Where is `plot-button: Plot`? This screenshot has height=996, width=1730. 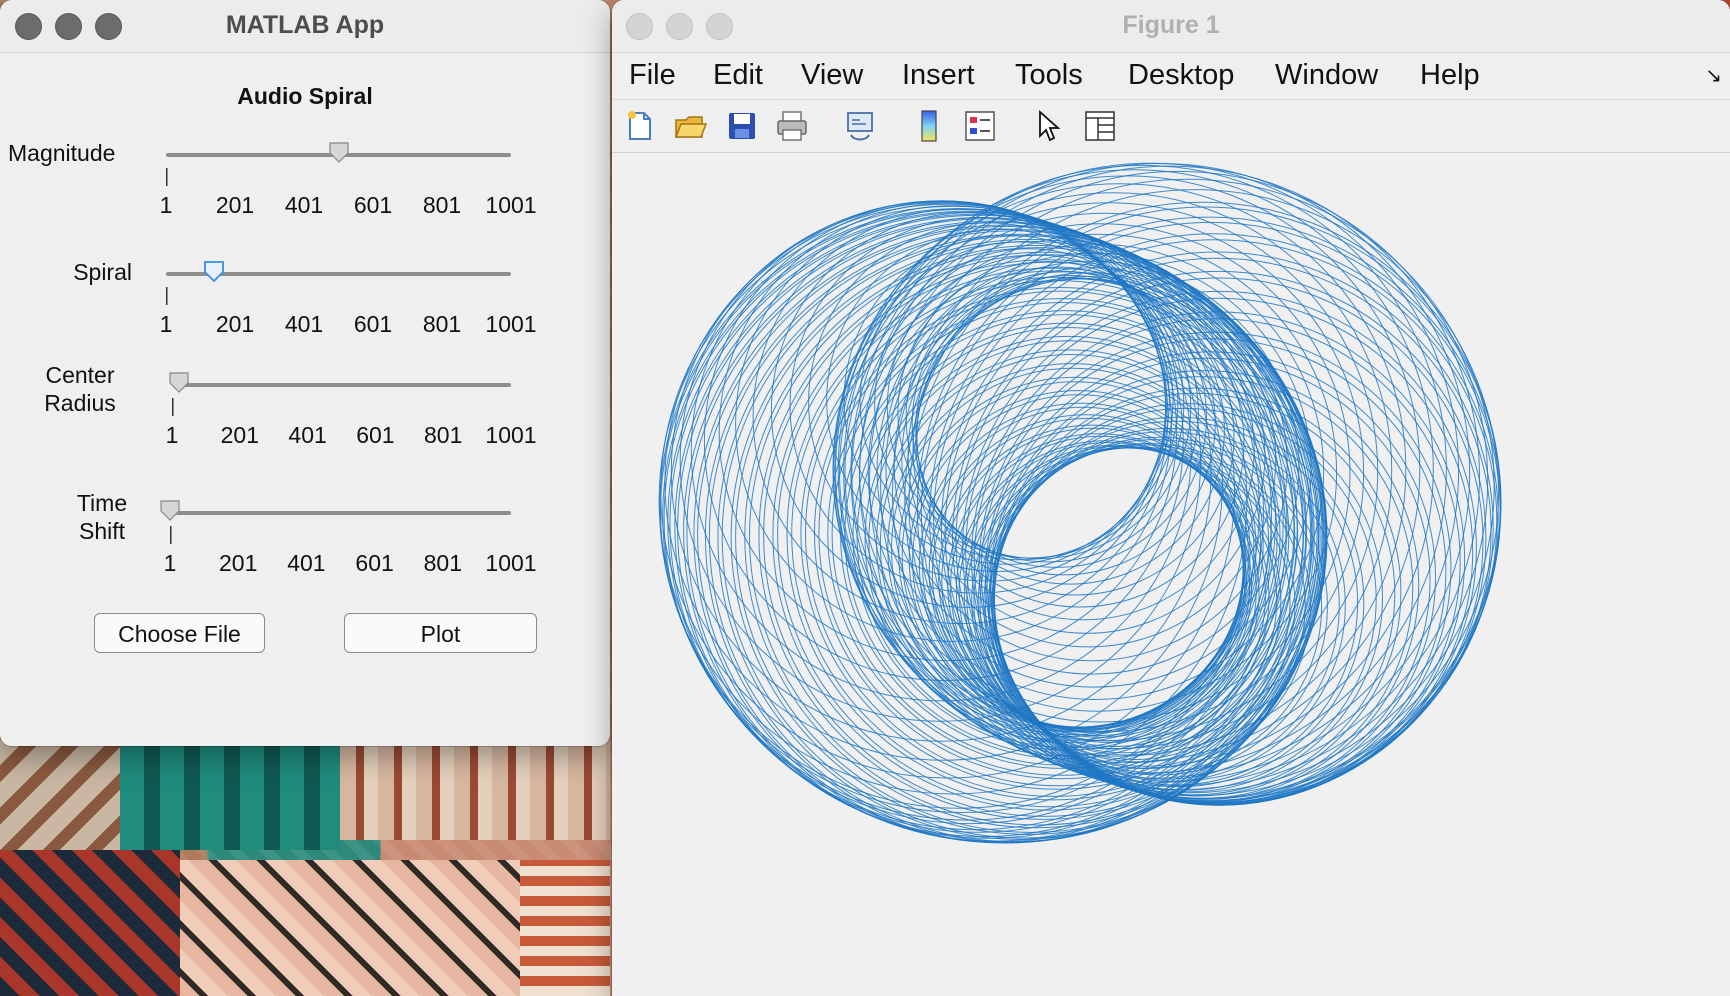
plot-button: Plot is located at coordinates (440, 633).